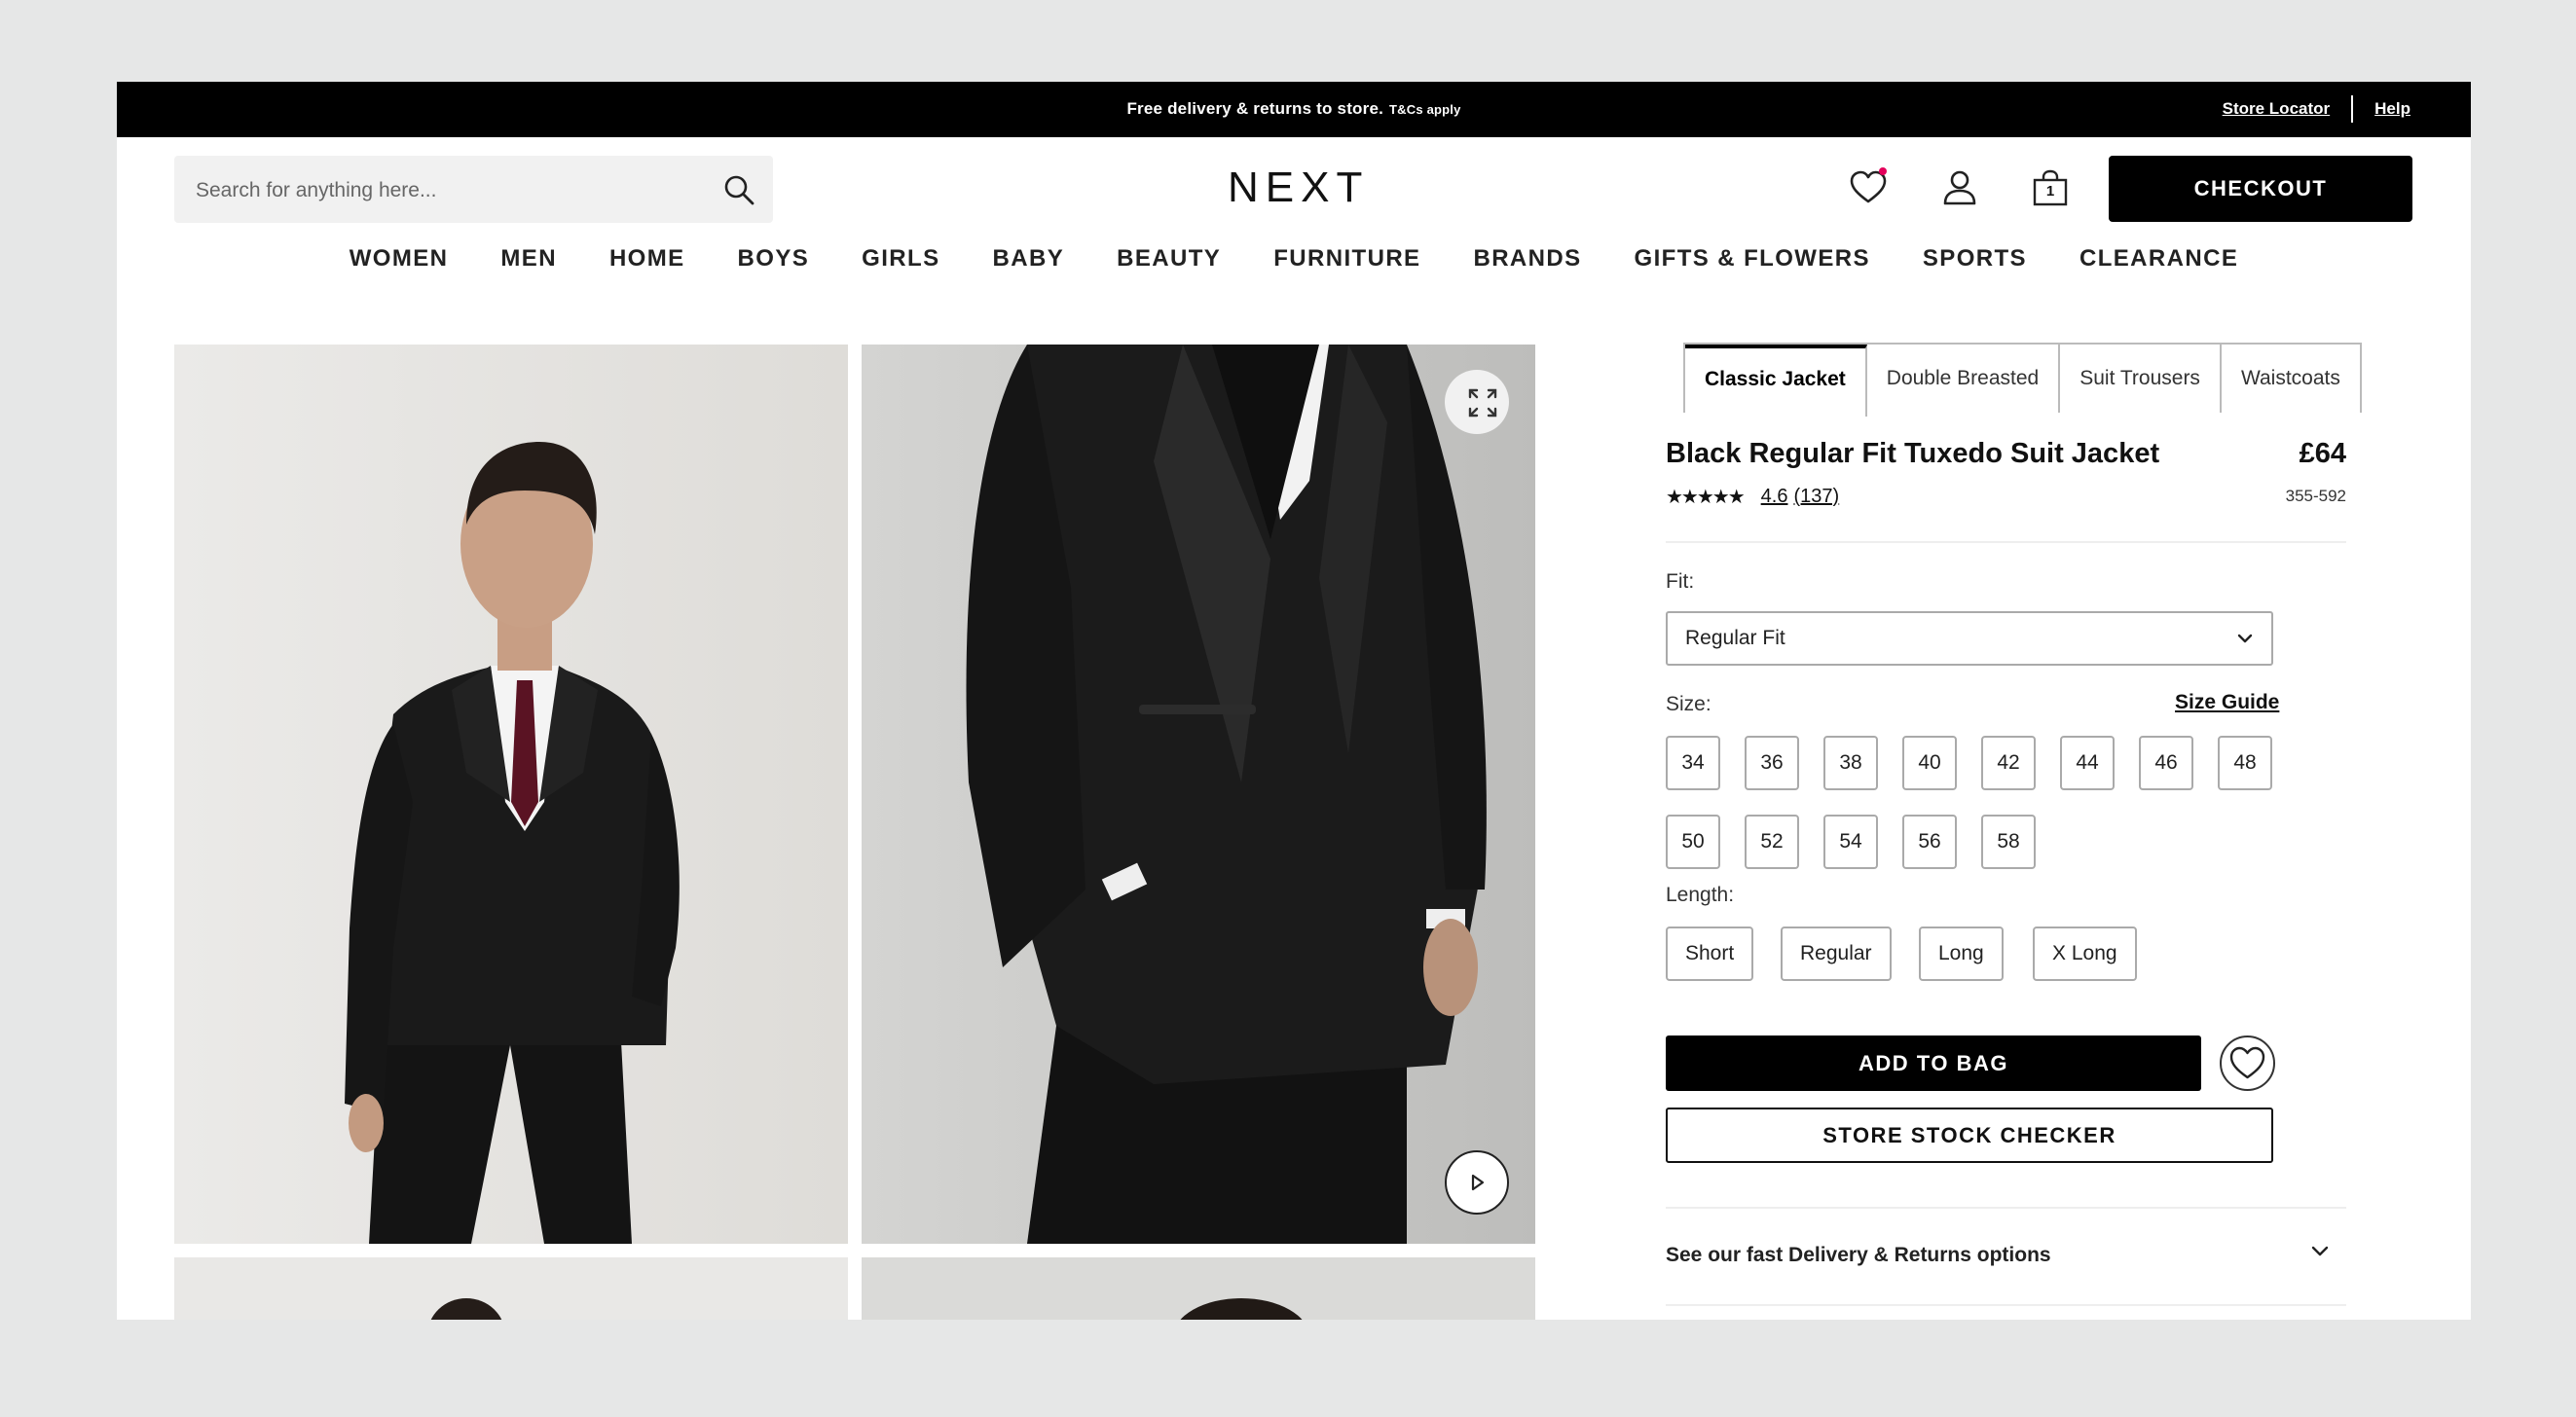 This screenshot has height=1417, width=2576. What do you see at coordinates (1868, 188) in the screenshot?
I see `wishlist-heart-icon` at bounding box center [1868, 188].